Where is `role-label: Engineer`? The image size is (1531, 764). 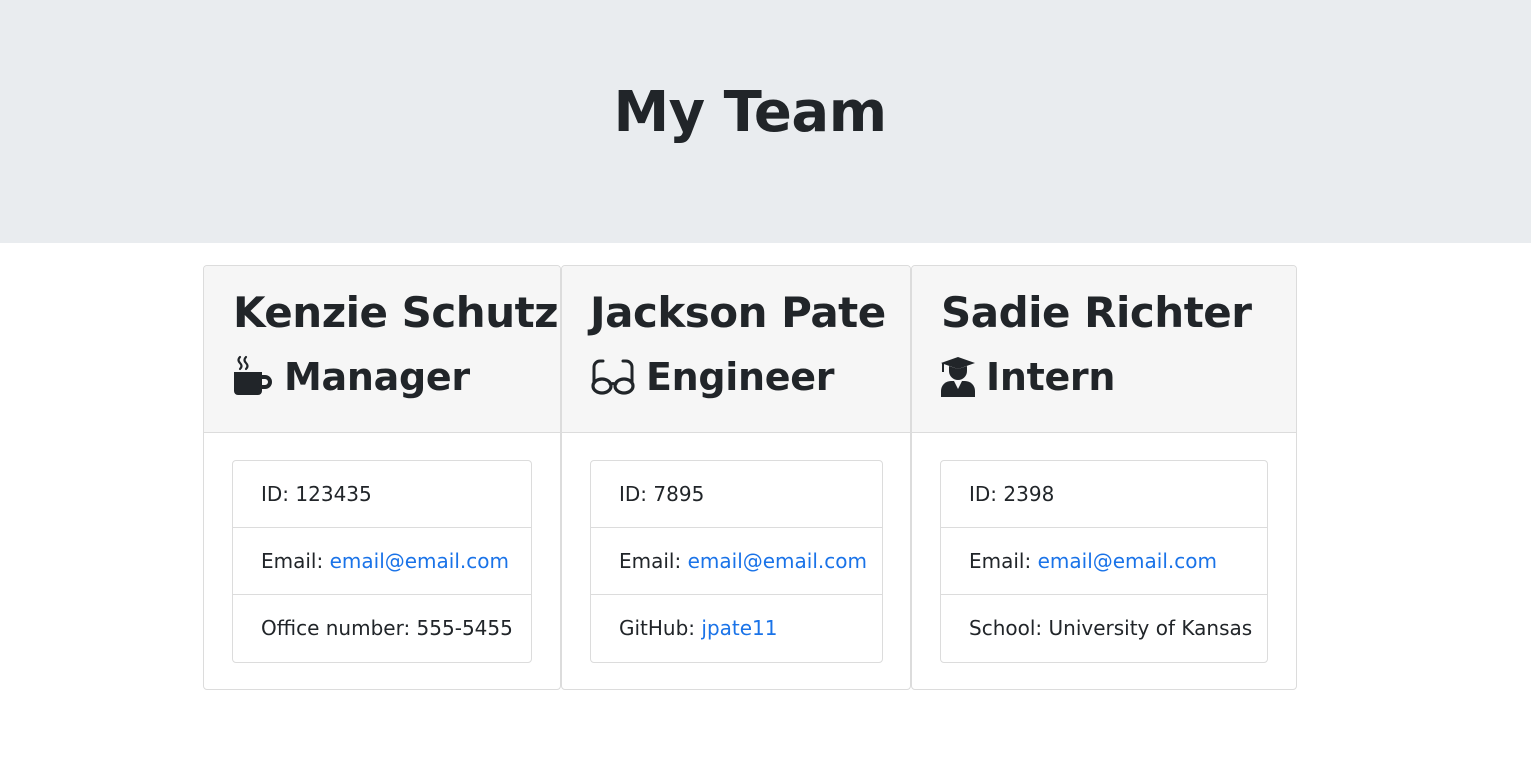 role-label: Engineer is located at coordinates (740, 377).